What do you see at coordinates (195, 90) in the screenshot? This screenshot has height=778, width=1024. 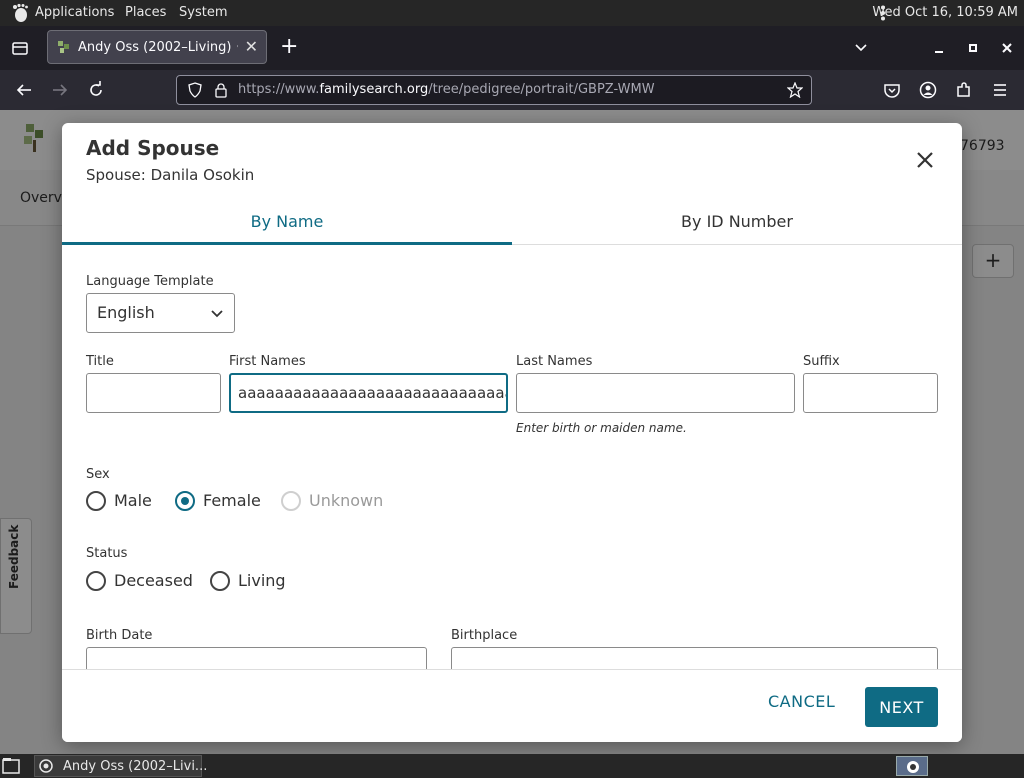 I see `shield-icon` at bounding box center [195, 90].